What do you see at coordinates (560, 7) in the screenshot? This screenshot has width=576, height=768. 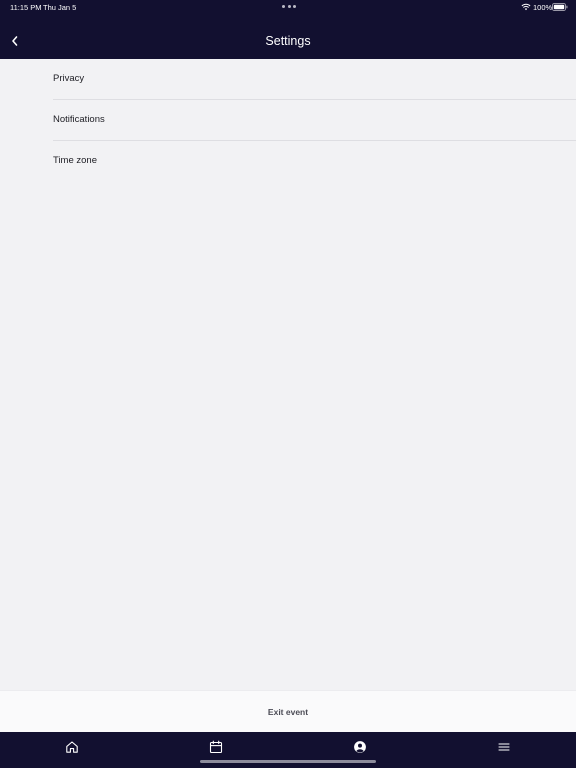 I see `battery-icon` at bounding box center [560, 7].